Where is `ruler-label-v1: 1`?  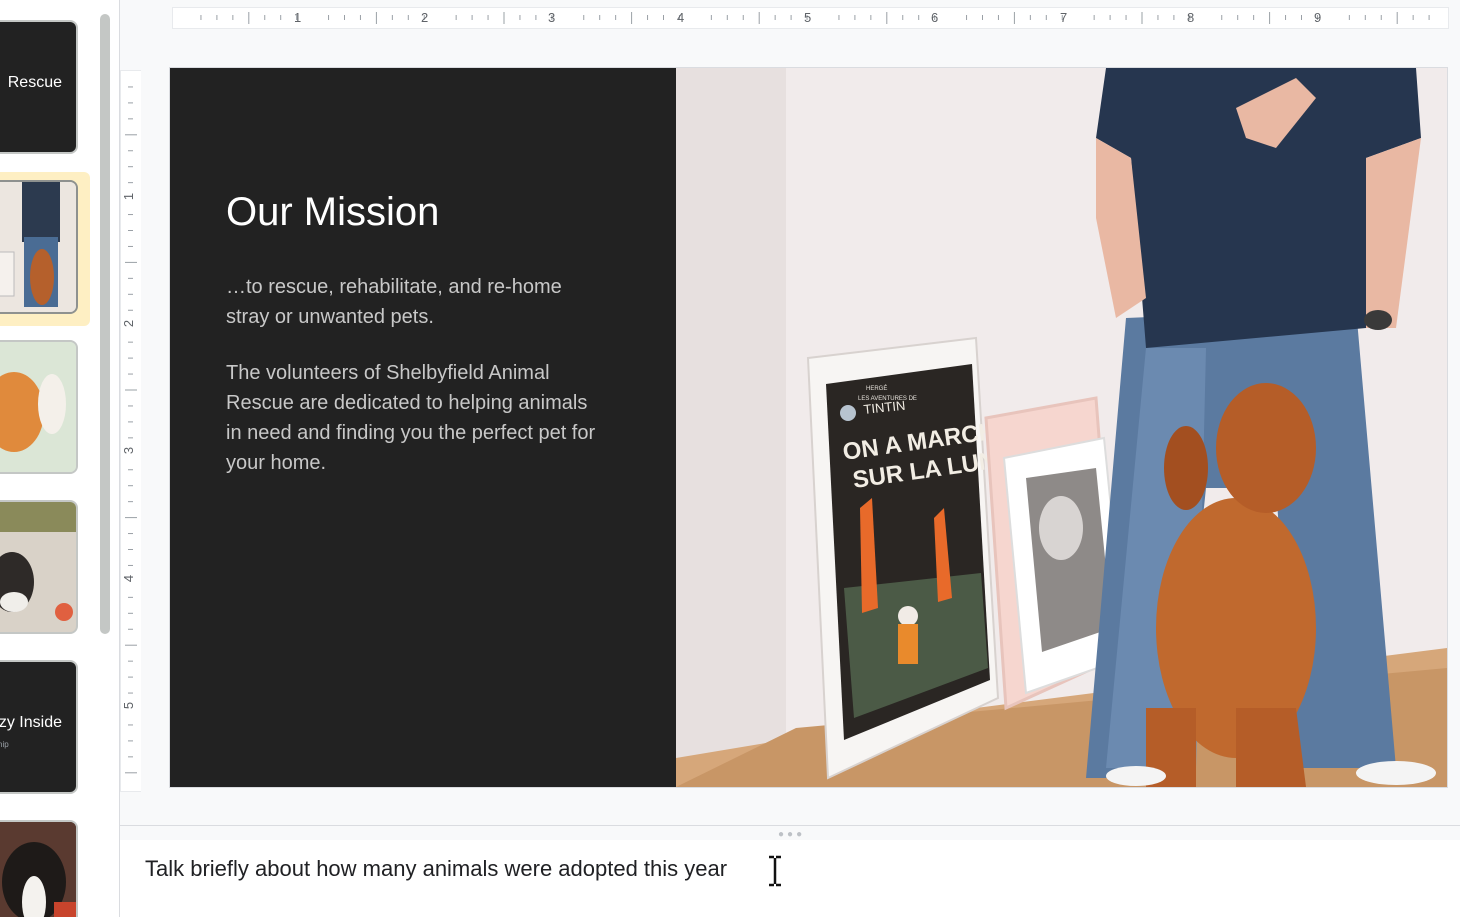
ruler-label-v1: 1 is located at coordinates (129, 196).